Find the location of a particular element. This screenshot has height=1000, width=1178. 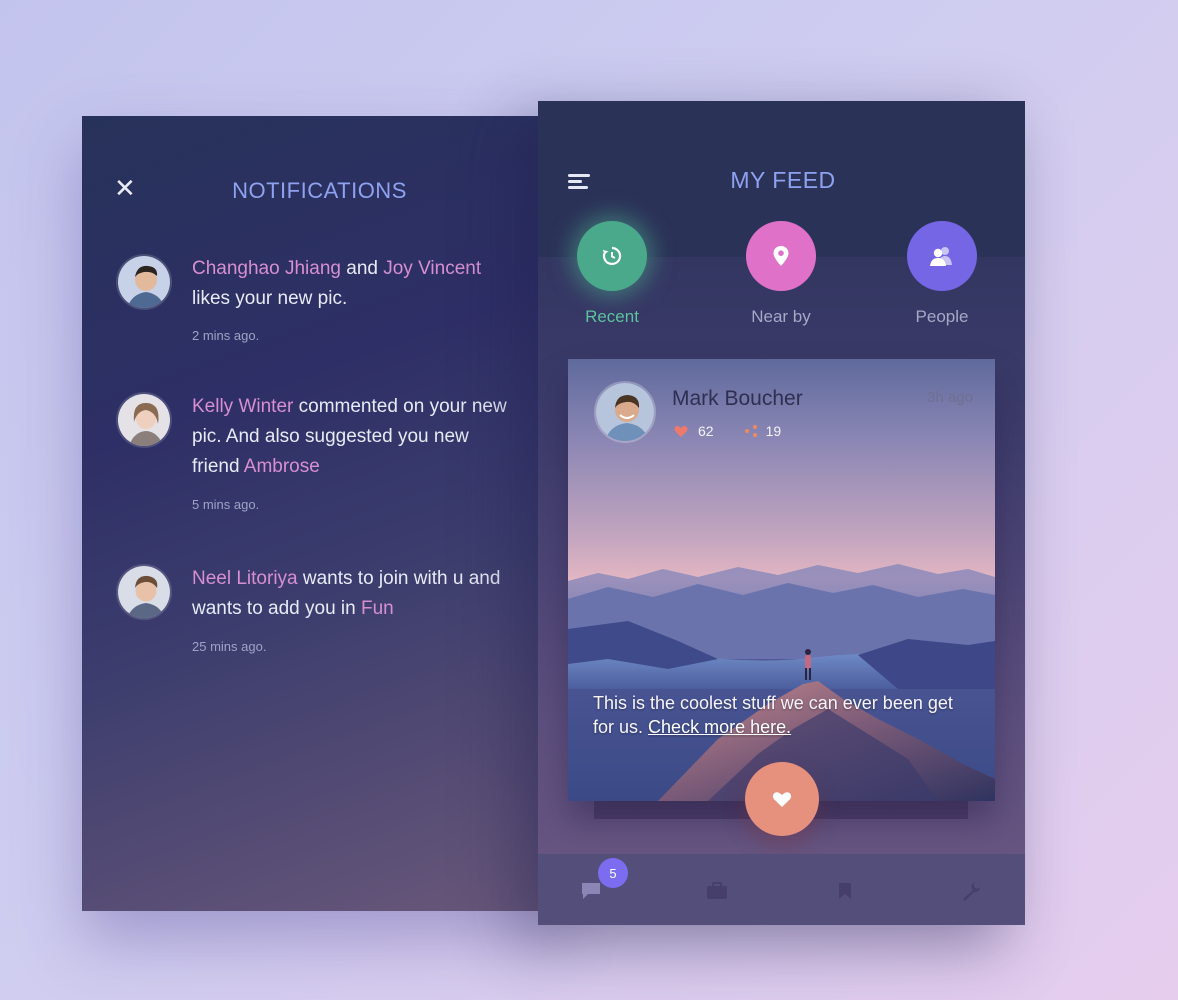

check-more-link: Check more here. is located at coordinates (719, 727).